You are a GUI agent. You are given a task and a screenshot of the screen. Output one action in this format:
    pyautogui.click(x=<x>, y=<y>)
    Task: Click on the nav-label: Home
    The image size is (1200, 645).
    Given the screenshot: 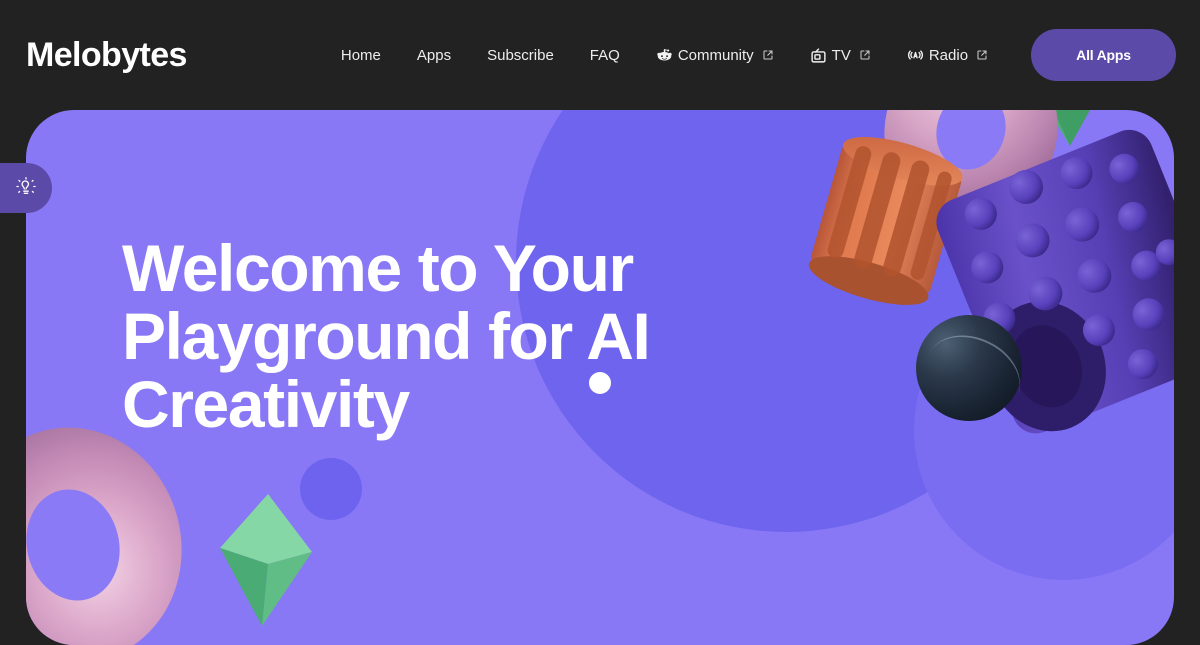 What is the action you would take?
    pyautogui.click(x=360, y=55)
    